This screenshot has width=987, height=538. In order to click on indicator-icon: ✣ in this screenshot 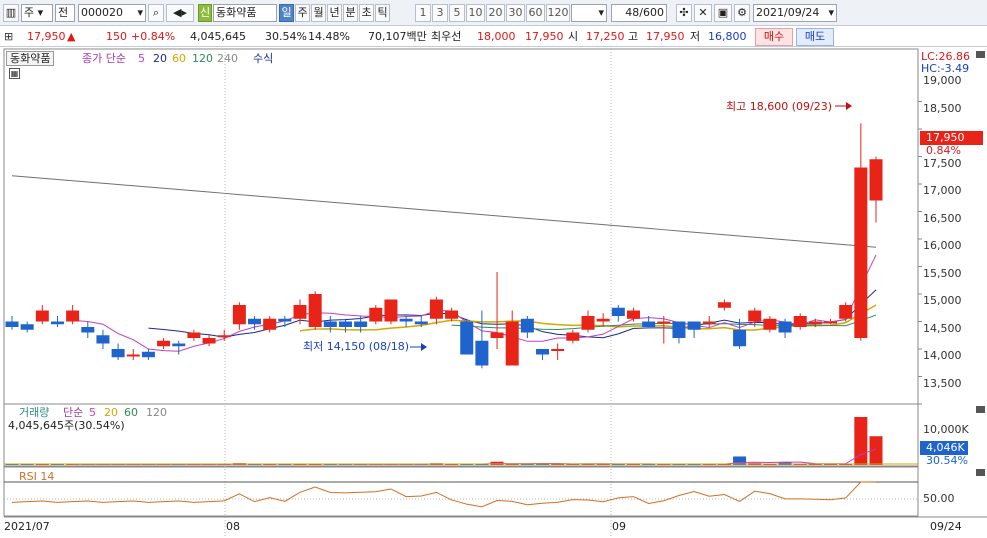, I will do `click(684, 13)`.